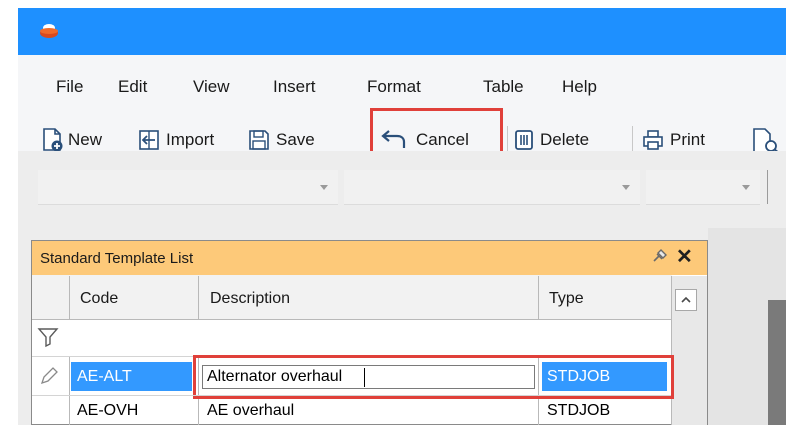 This screenshot has height=425, width=786. Describe the element at coordinates (250, 299) in the screenshot. I see `column-header-description: Description` at that location.